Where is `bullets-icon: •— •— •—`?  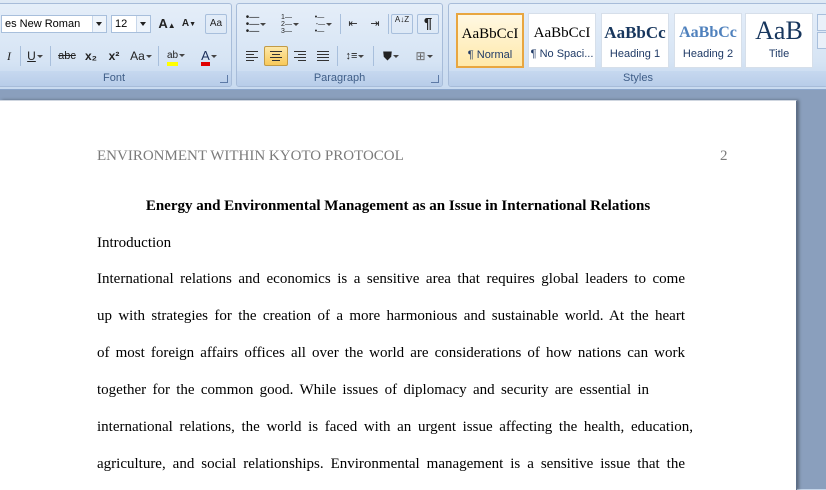
bullets-icon: •— •— •— is located at coordinates (252, 25).